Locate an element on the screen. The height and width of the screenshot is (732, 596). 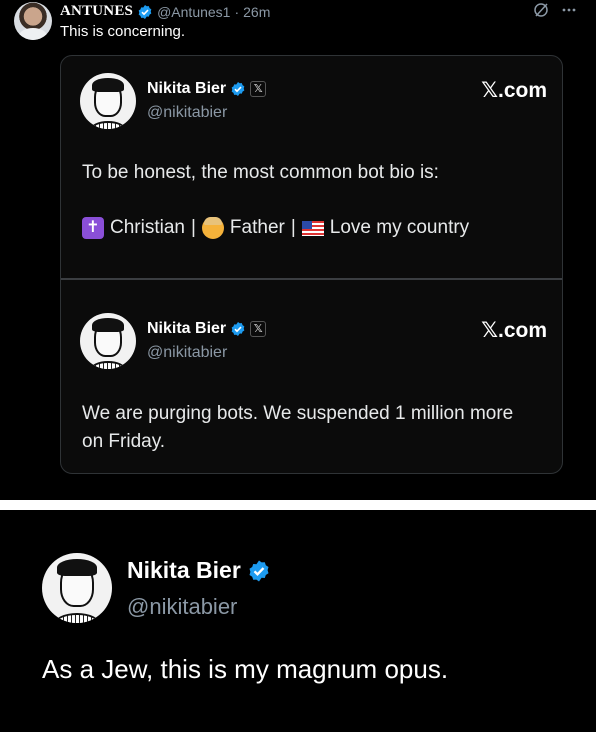
bio-item: Love my country is located at coordinates (399, 227).